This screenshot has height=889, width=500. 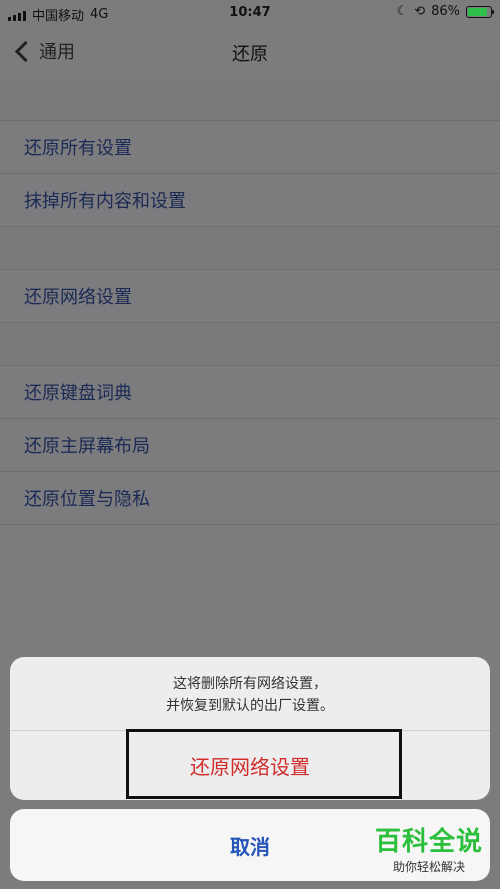 I want to click on reset-home-screen-layout-item: 还原主屏幕布局, so click(x=250, y=445).